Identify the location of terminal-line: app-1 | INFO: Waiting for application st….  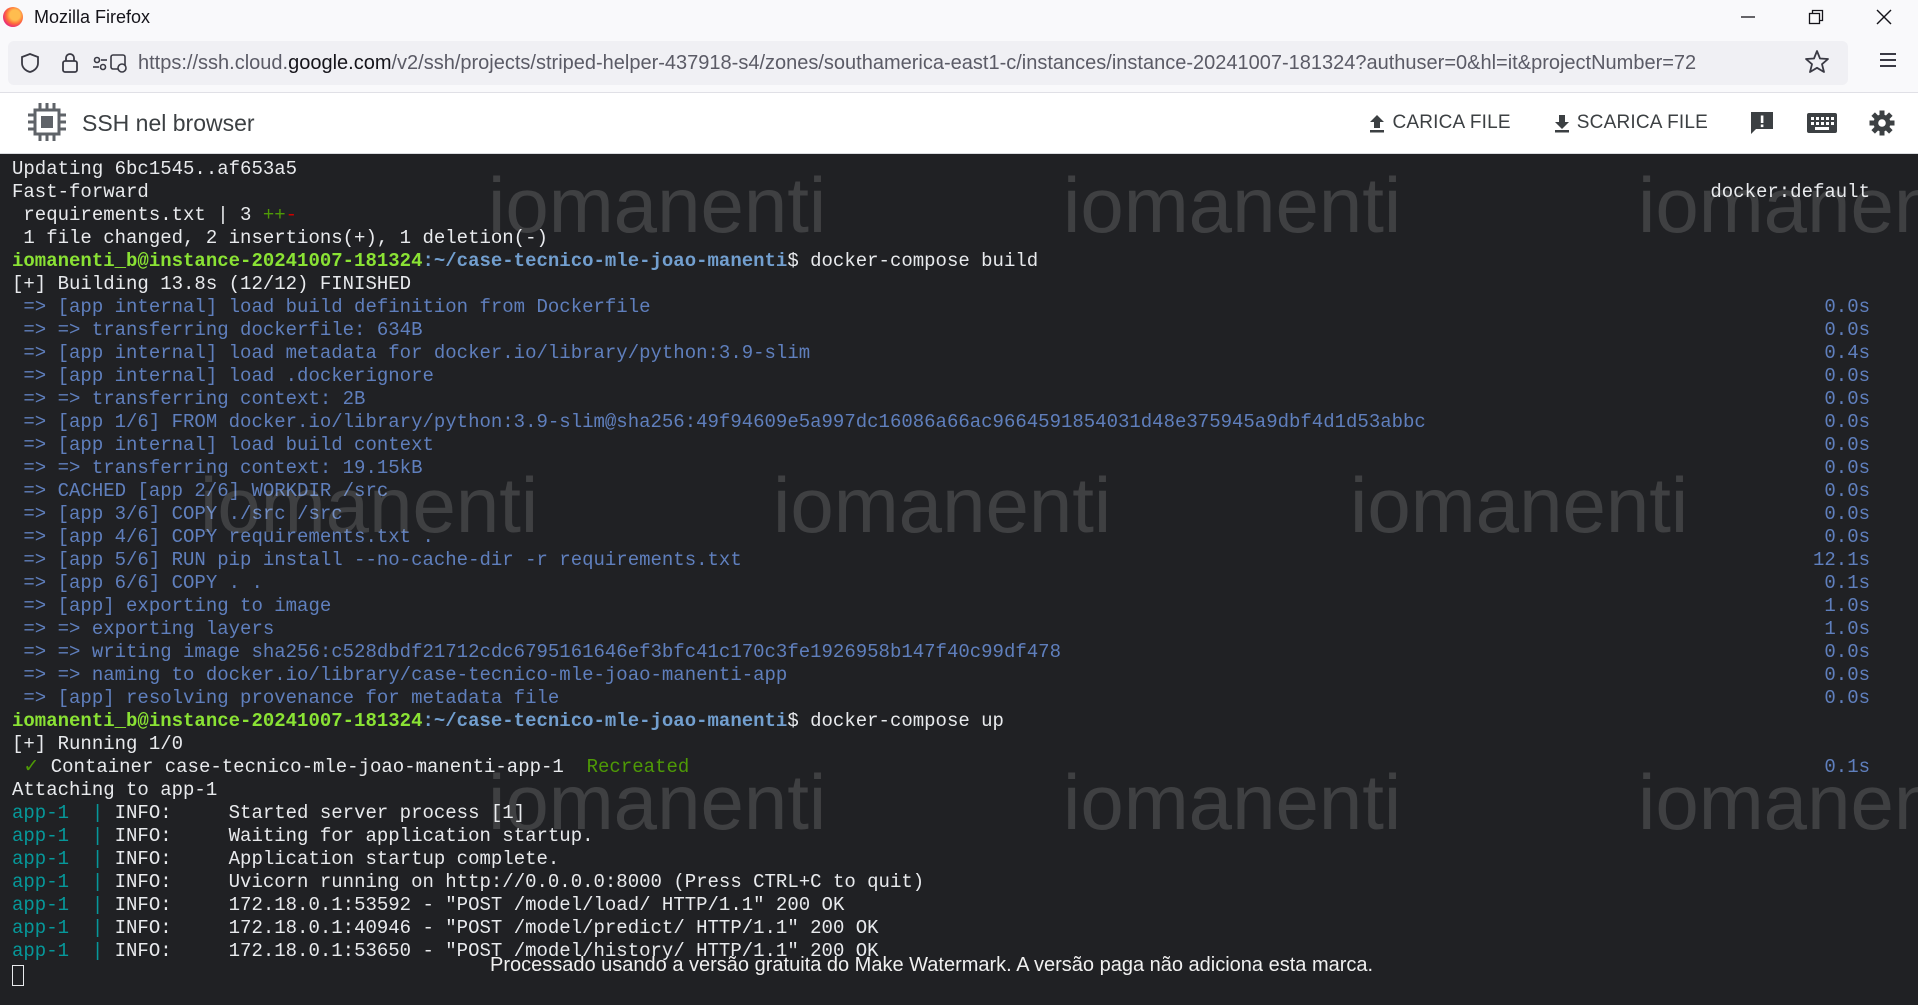
(303, 836).